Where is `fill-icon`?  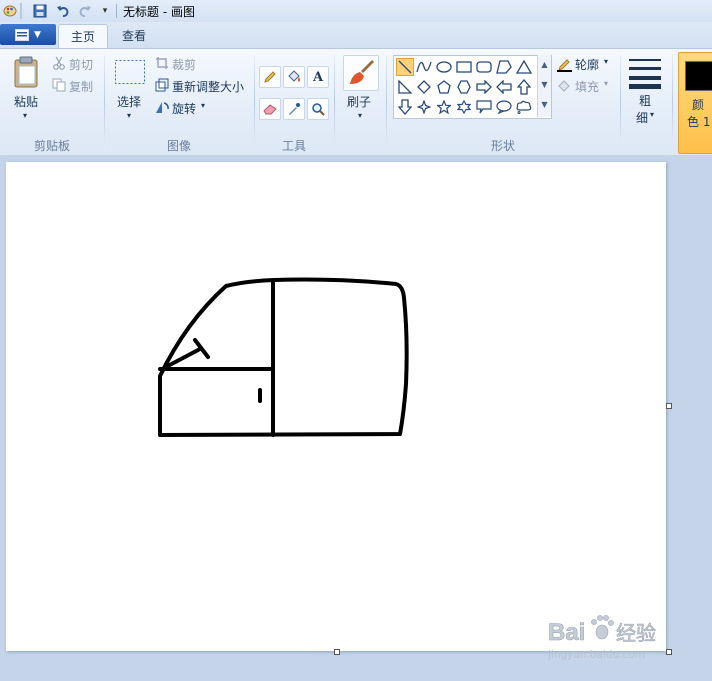 fill-icon is located at coordinates (294, 77).